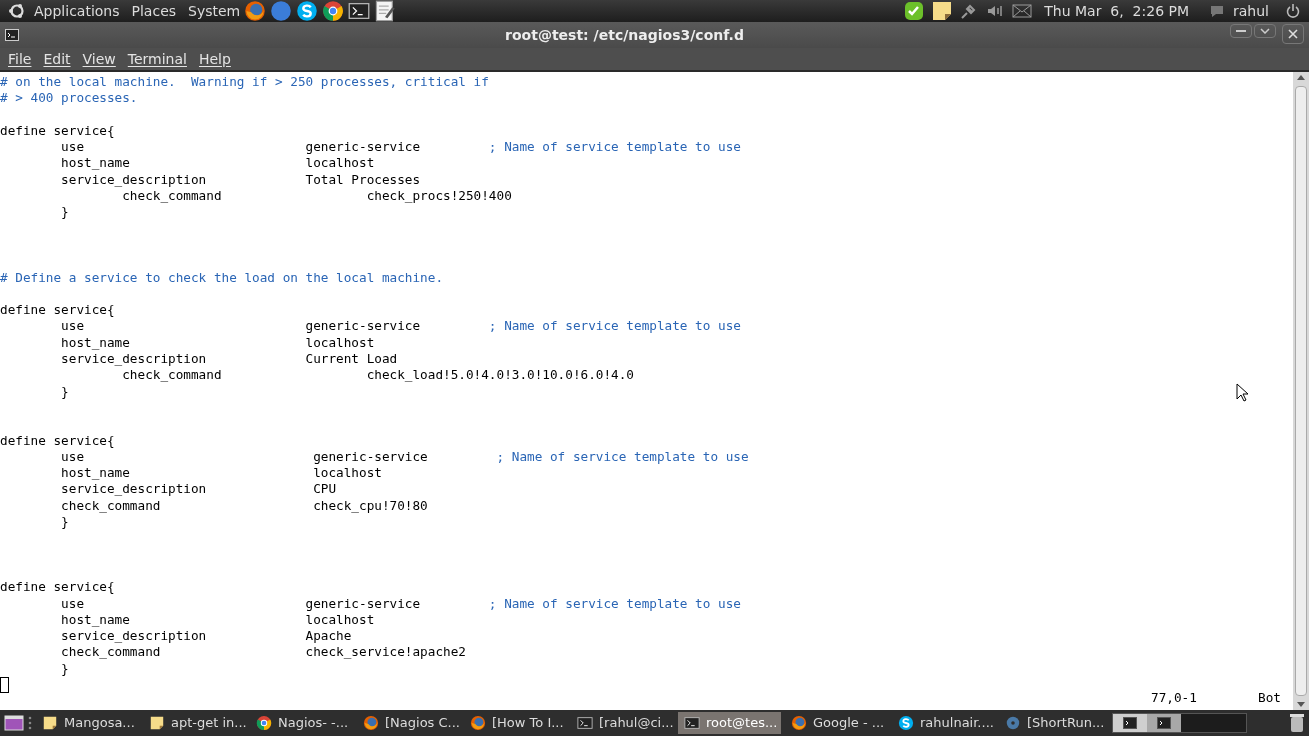  What do you see at coordinates (385, 11) in the screenshot?
I see `text-editor-icon` at bounding box center [385, 11].